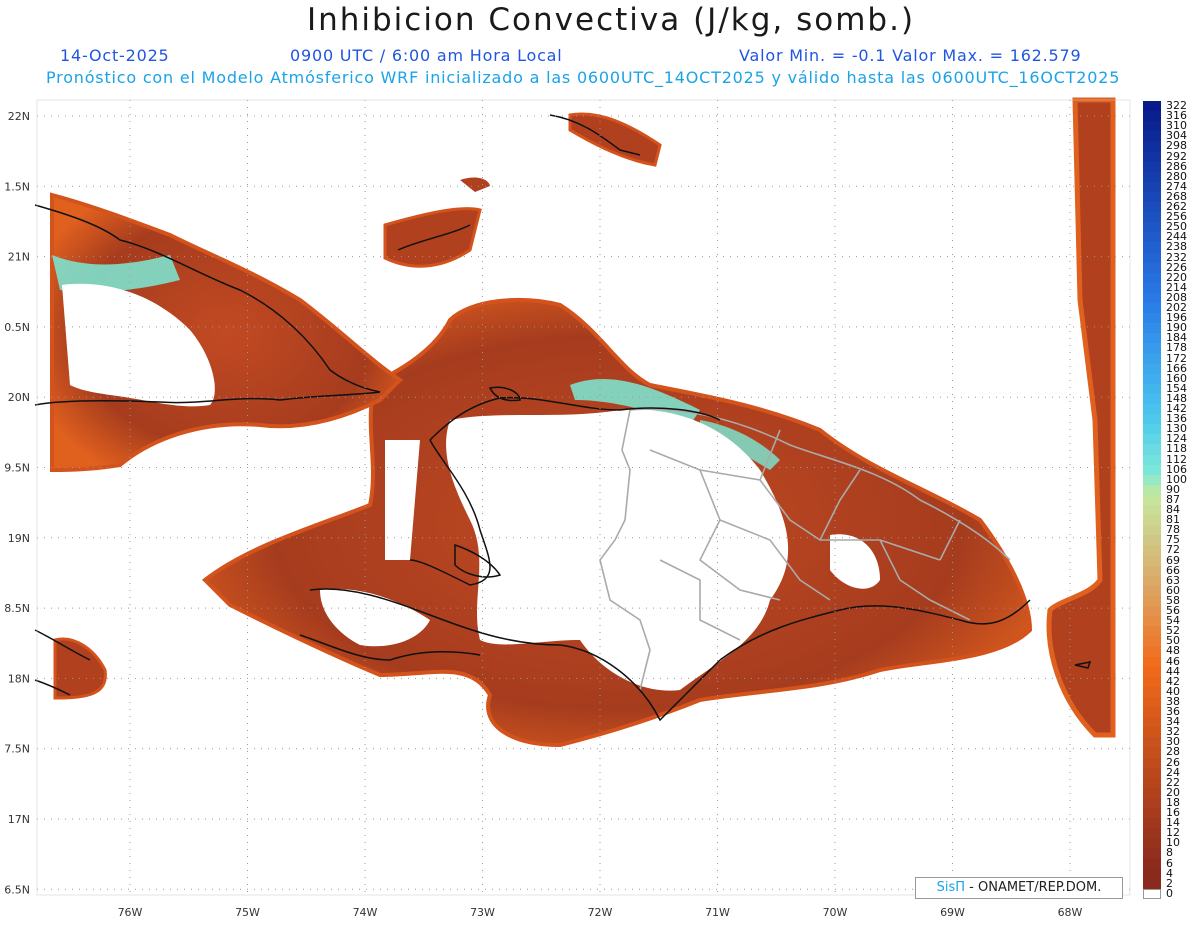  What do you see at coordinates (1070, 912) in the screenshot?
I see `lon-label: 68W` at bounding box center [1070, 912].